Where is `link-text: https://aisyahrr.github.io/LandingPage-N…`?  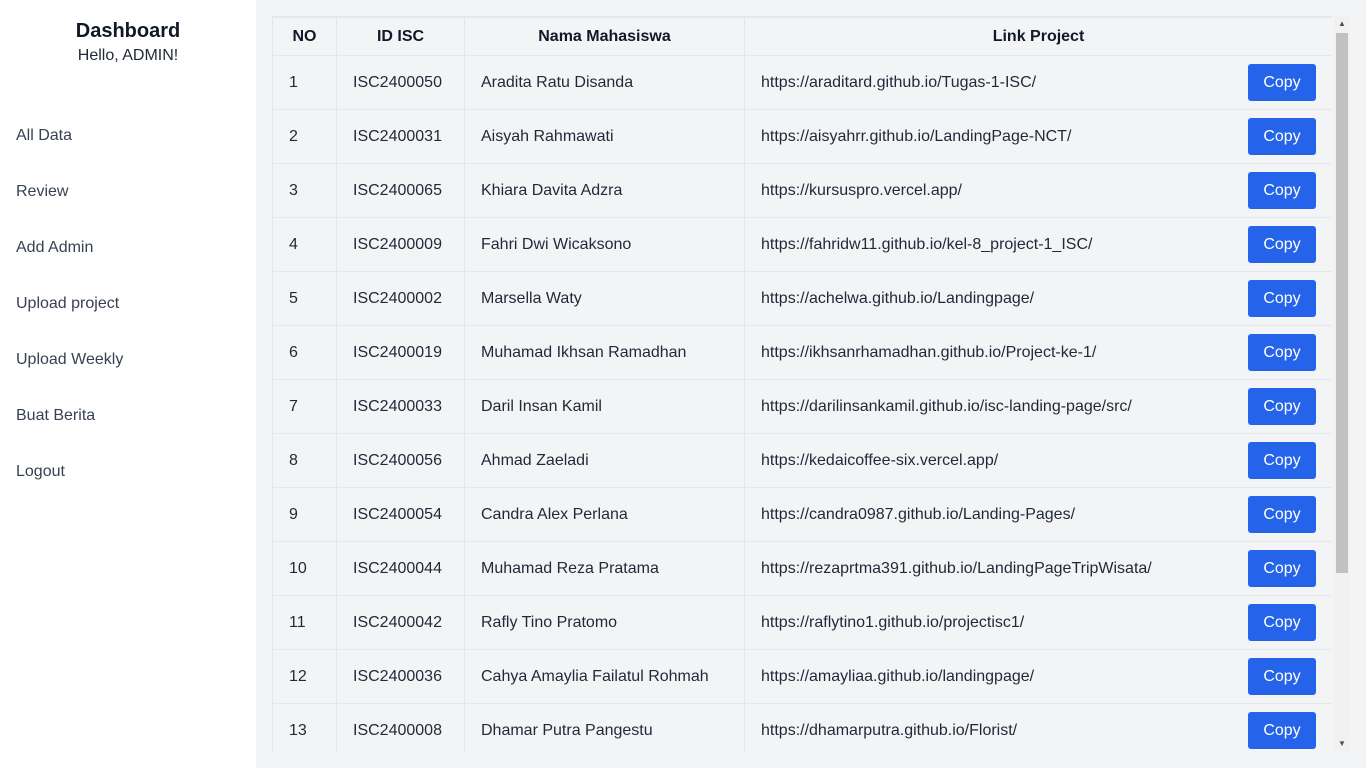
link-text: https://aisyahrr.github.io/LandingPage-N… is located at coordinates (916, 136).